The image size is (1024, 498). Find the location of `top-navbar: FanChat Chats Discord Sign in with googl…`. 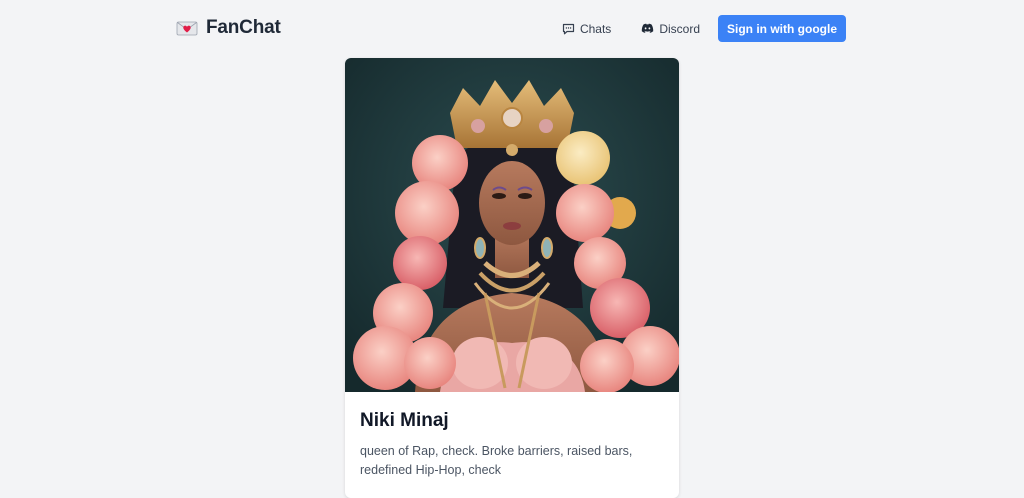

top-navbar: FanChat Chats Discord Sign in with googl… is located at coordinates (512, 29).